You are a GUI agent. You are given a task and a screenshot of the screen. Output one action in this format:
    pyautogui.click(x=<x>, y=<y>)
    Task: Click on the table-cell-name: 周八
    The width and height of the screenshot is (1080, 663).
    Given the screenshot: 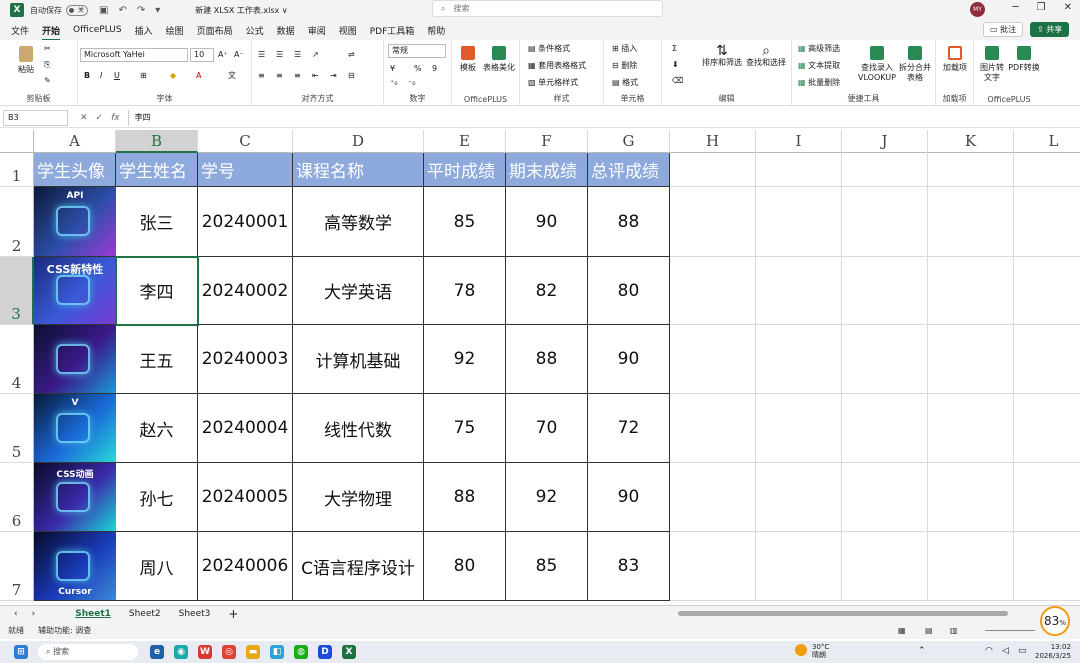 What is the action you would take?
    pyautogui.click(x=157, y=566)
    